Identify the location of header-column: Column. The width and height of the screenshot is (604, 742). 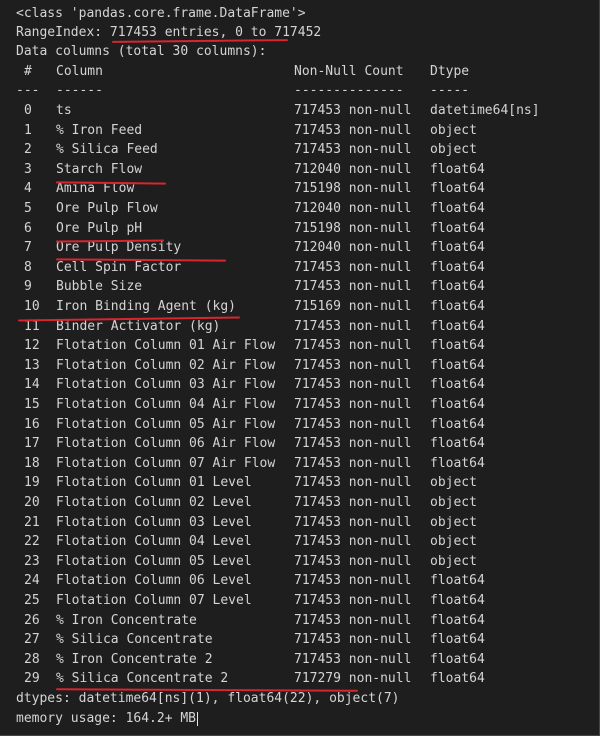
(79, 71).